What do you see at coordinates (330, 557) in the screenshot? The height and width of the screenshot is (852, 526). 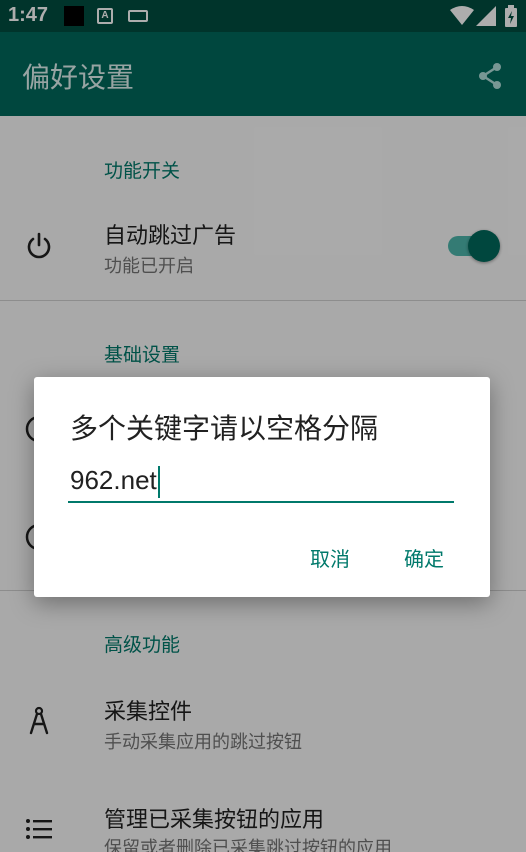 I see `cancel-button: 取消` at bounding box center [330, 557].